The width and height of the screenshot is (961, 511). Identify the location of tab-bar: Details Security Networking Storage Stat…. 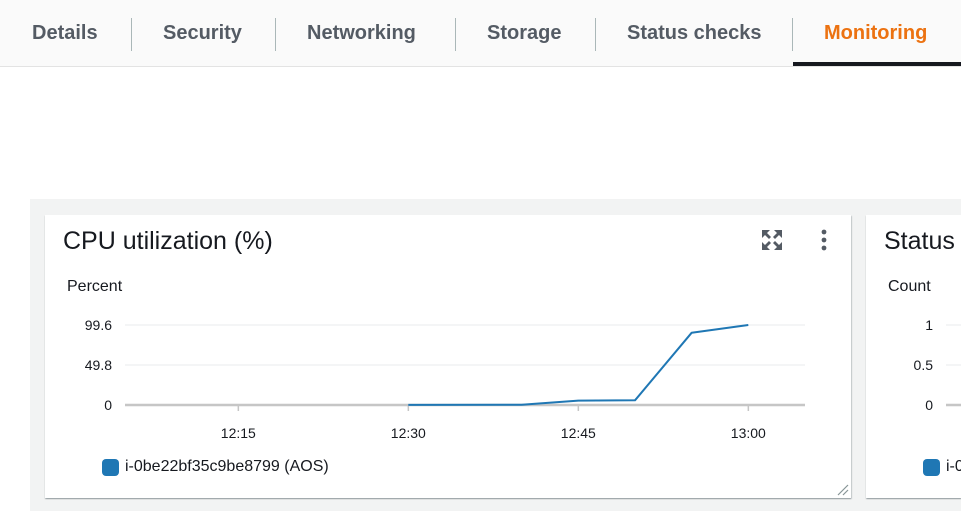
(480, 33).